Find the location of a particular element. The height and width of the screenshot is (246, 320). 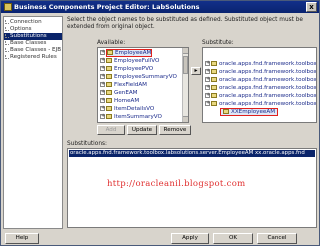

nav-item-label: Registered Rules is located at coordinates (33, 57).